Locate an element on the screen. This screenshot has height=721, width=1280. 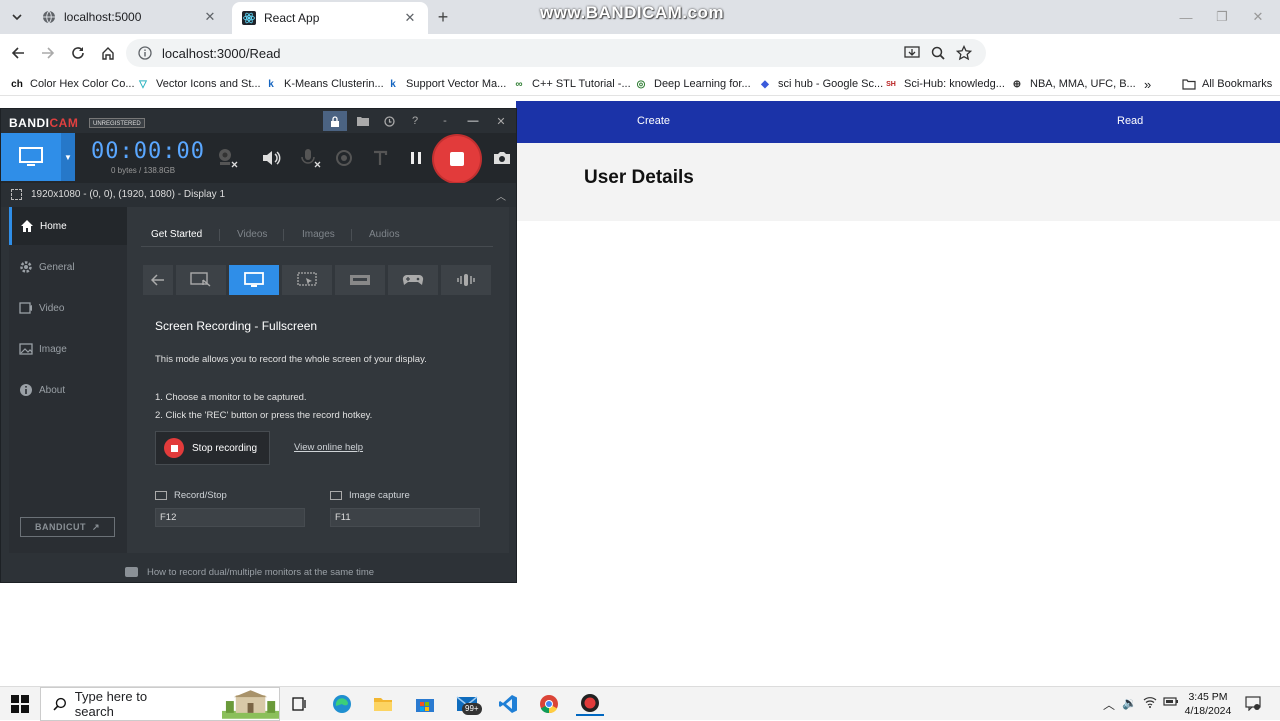
tab-search-button is located at coordinates (17, 17).